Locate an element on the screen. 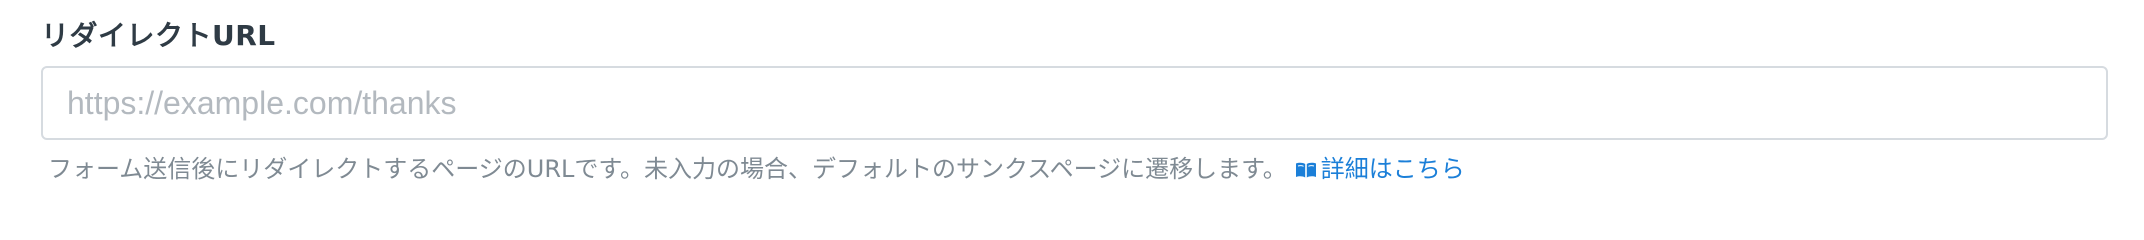 This screenshot has width=2144, height=240. details-link: 詳細はこちら is located at coordinates (1380, 169).